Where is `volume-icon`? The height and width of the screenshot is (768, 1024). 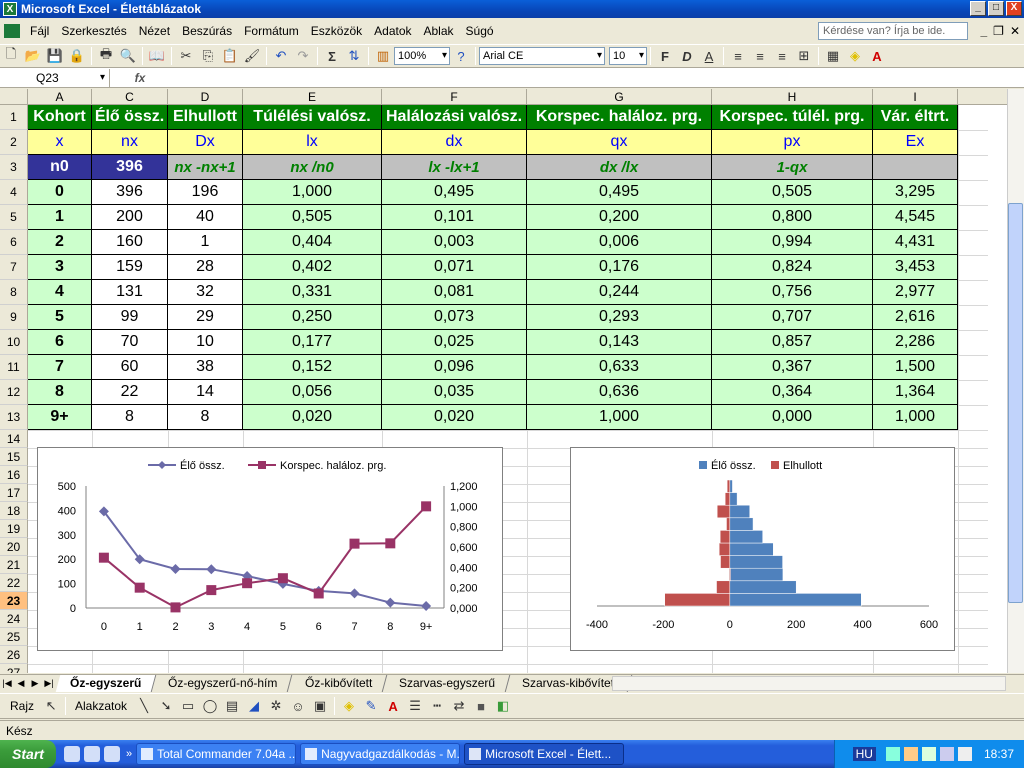
volume-icon is located at coordinates (964, 754).